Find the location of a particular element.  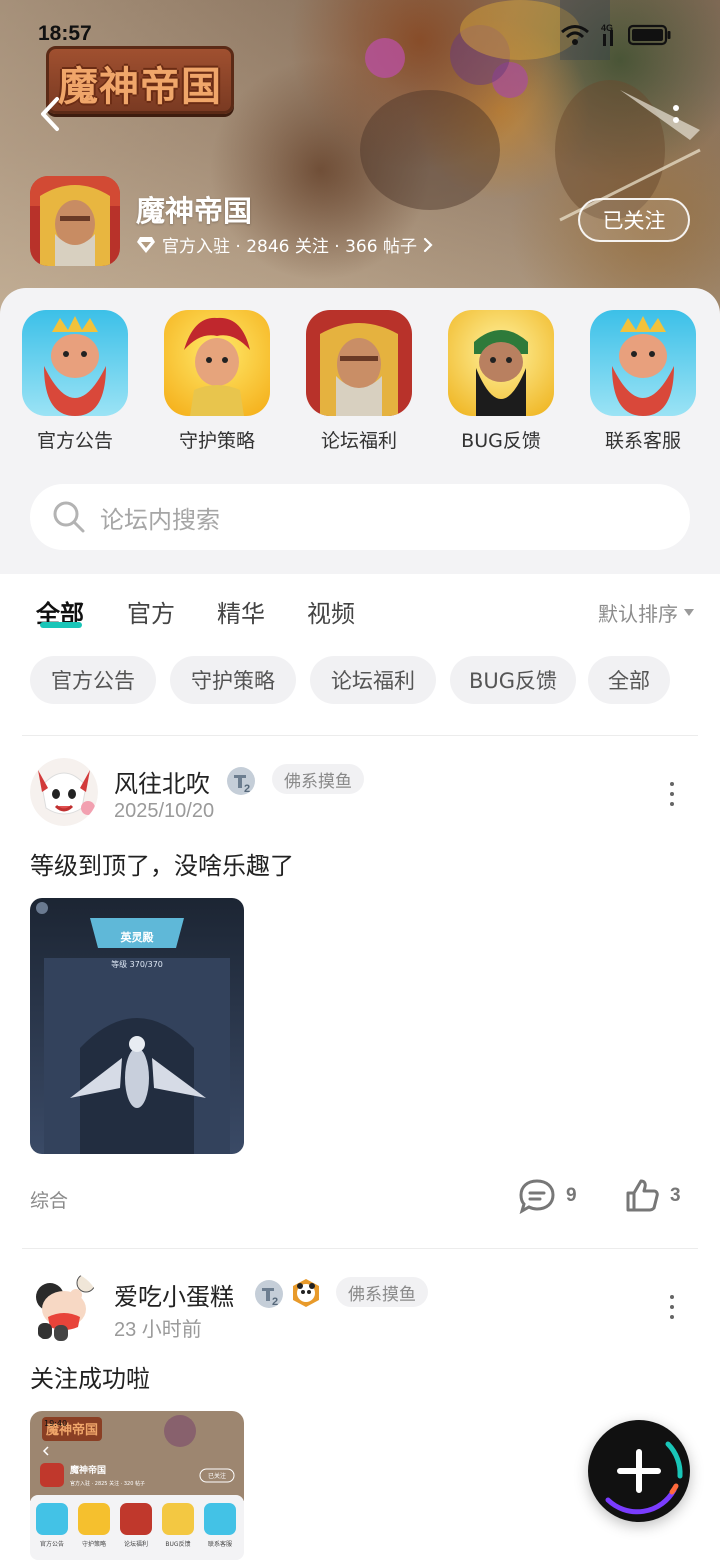

diamond-icon is located at coordinates (146, 244).